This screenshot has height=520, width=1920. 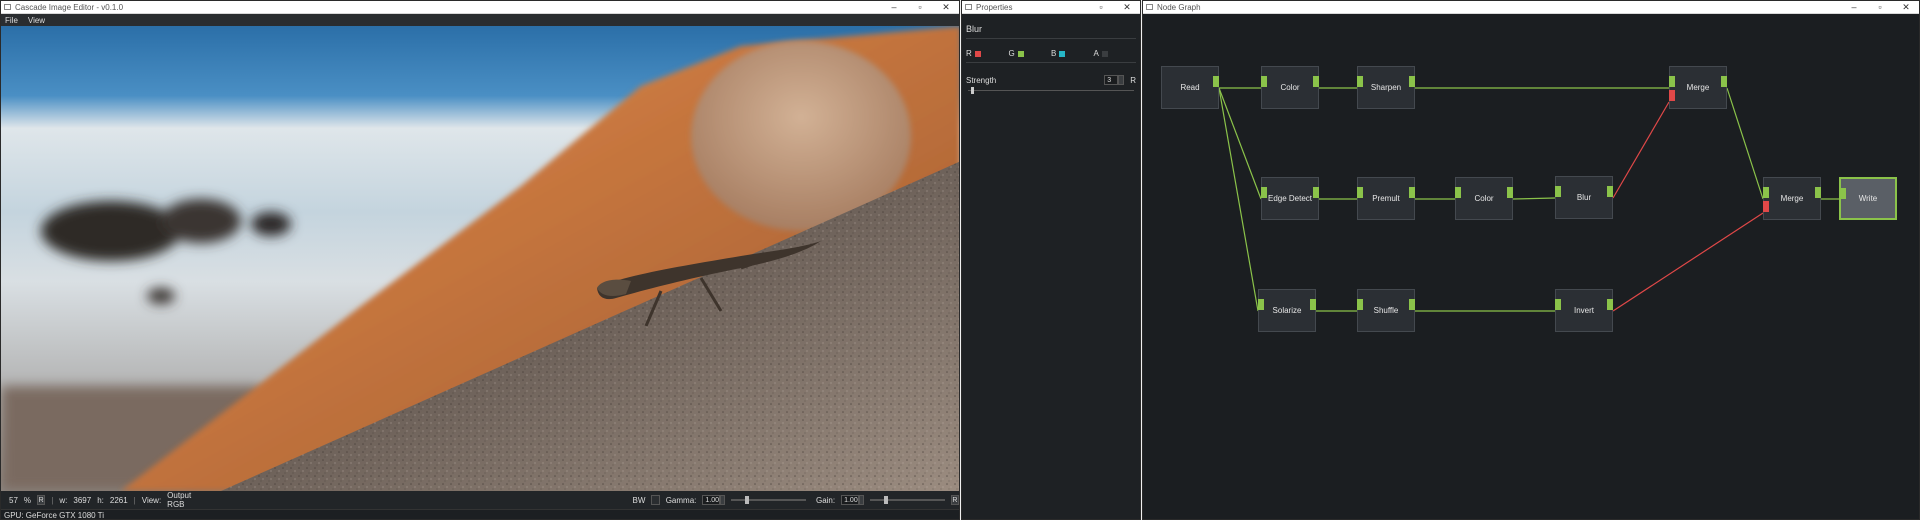 I want to click on gamma-spin-arrows, so click(x=722, y=500).